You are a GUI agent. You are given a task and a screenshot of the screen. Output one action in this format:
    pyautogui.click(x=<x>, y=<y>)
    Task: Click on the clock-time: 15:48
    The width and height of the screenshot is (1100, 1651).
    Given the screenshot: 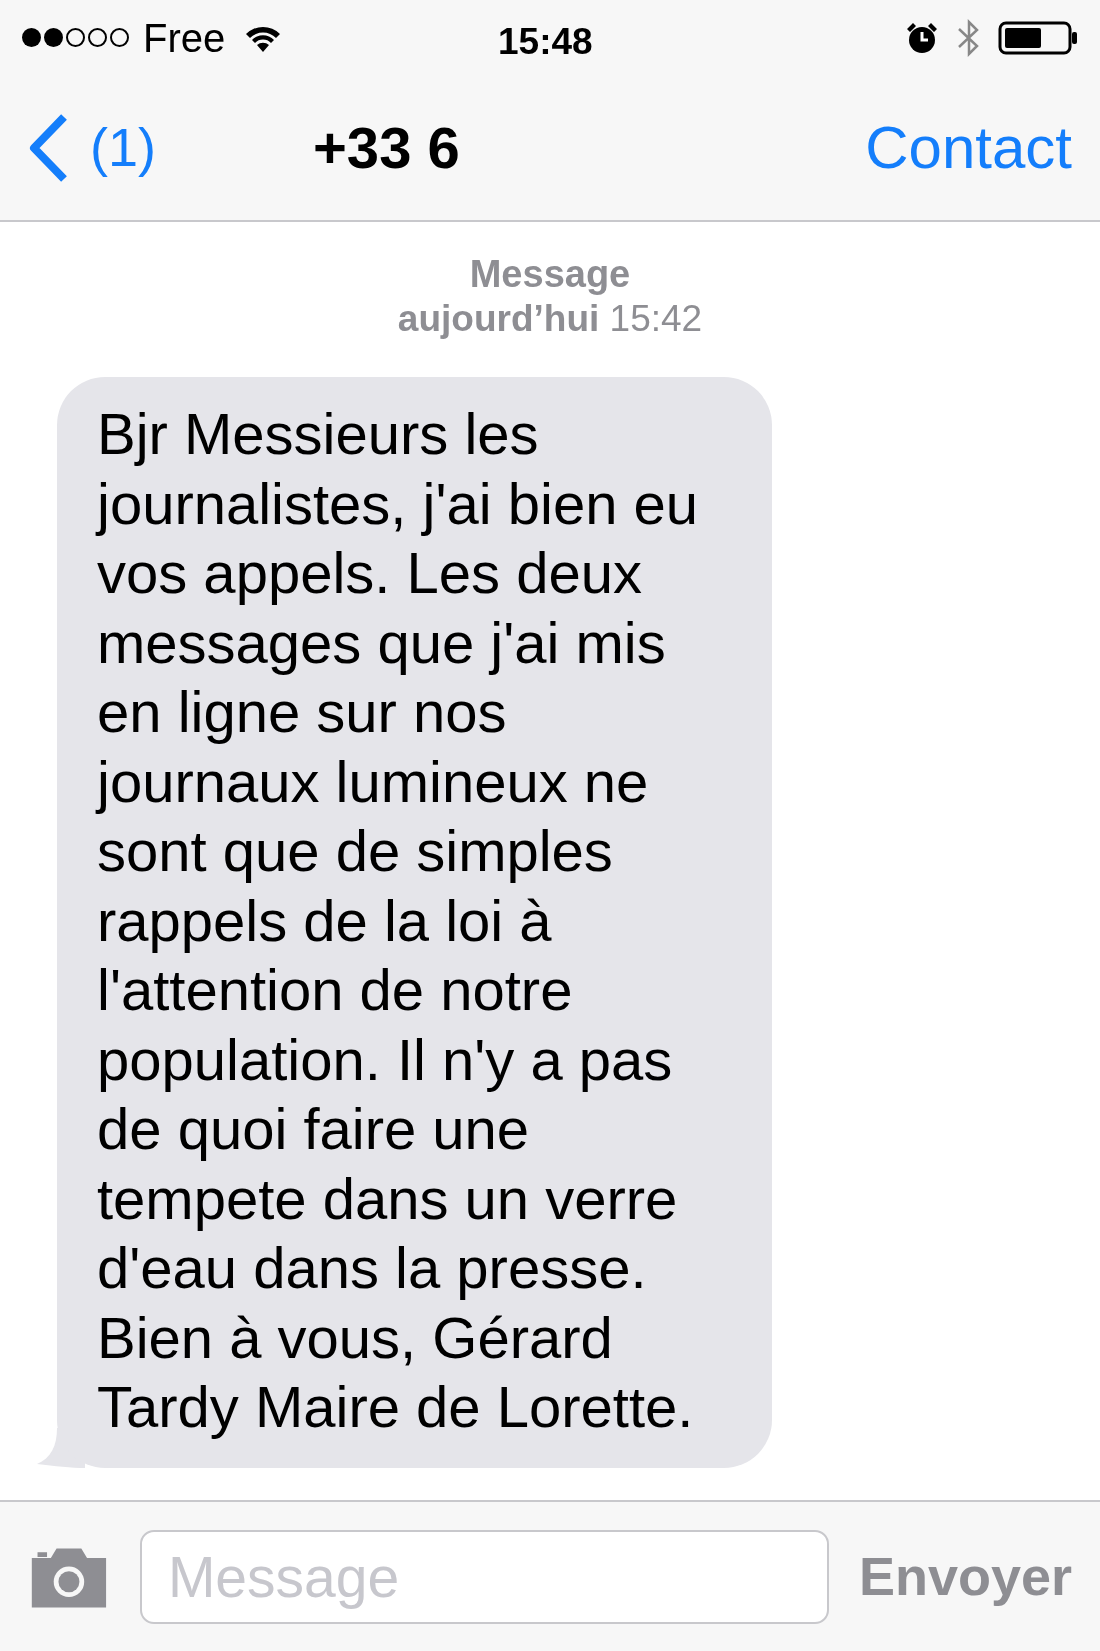 What is the action you would take?
    pyautogui.click(x=545, y=42)
    